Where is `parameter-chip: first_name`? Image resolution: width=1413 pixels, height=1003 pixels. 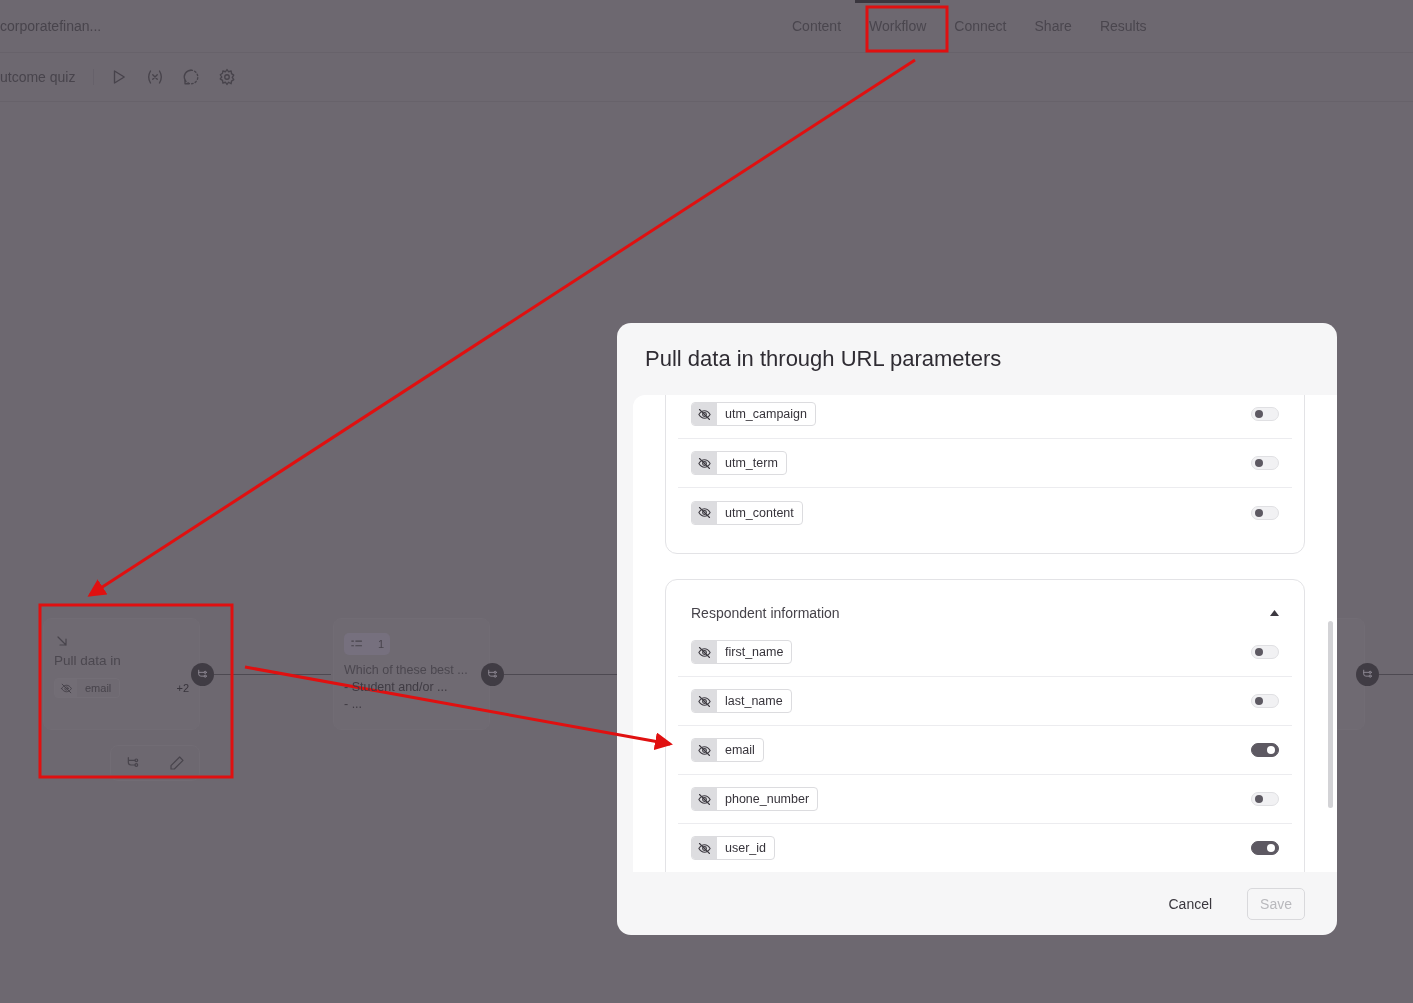
parameter-chip: first_name is located at coordinates (742, 652).